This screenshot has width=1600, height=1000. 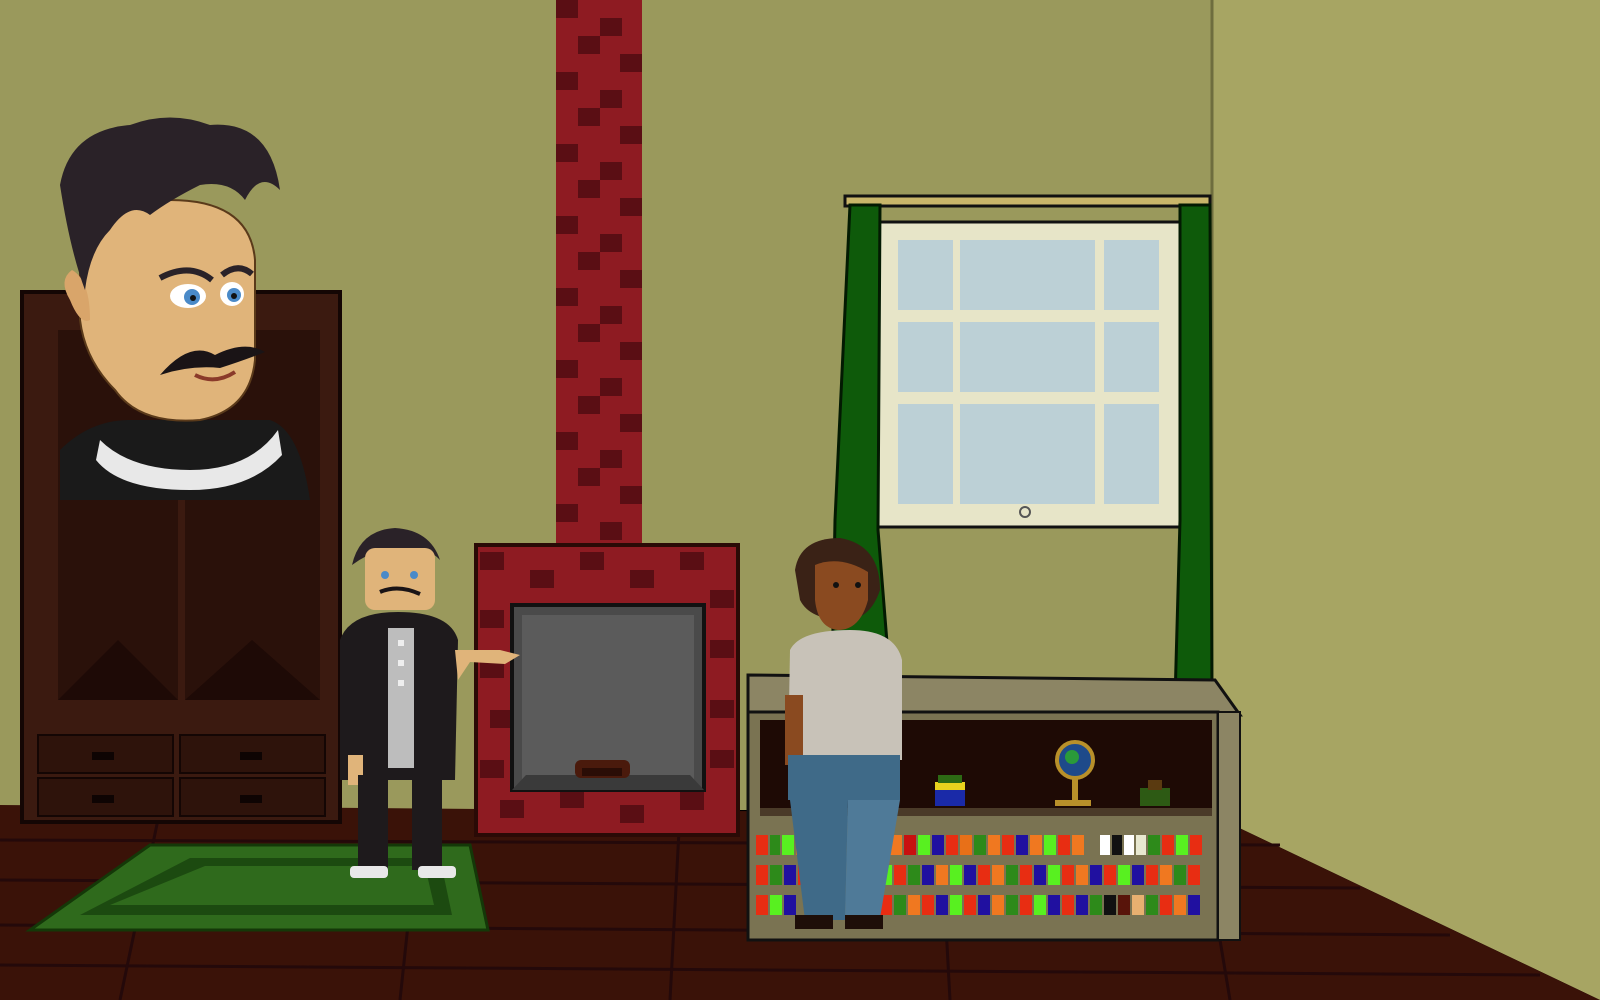 What do you see at coordinates (607, 690) in the screenshot?
I see `fireplace` at bounding box center [607, 690].